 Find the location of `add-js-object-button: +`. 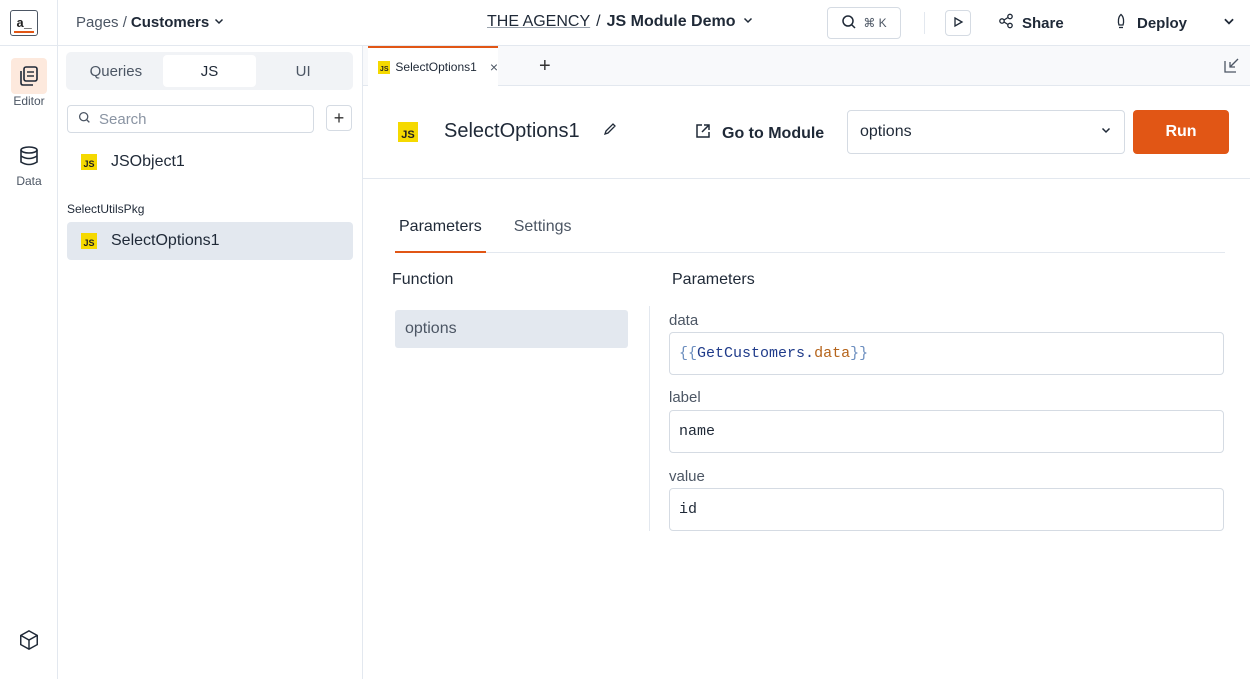

add-js-object-button: + is located at coordinates (339, 118).